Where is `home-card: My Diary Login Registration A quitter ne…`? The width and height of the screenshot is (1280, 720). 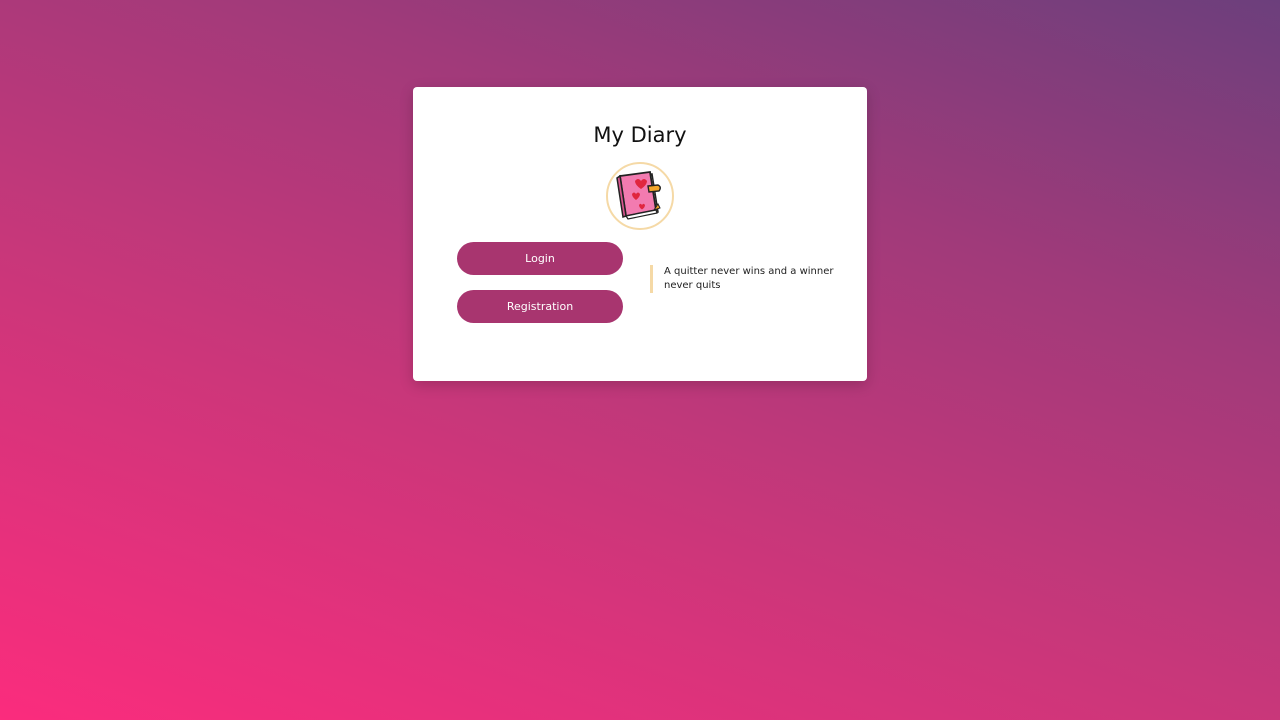 home-card: My Diary Login Registration A quitter ne… is located at coordinates (640, 234).